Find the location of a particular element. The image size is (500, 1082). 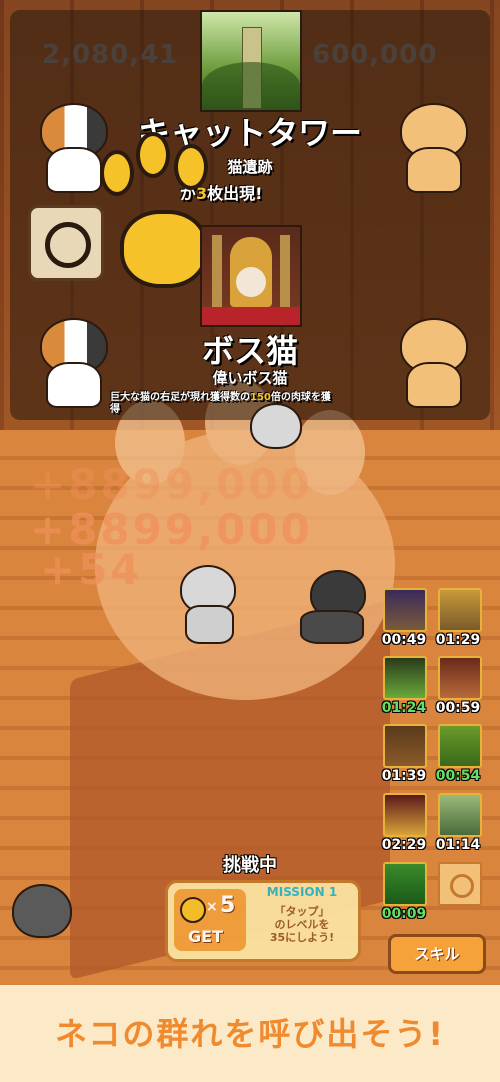

tile-timer: 01:39 is located at coordinates (404, 776).